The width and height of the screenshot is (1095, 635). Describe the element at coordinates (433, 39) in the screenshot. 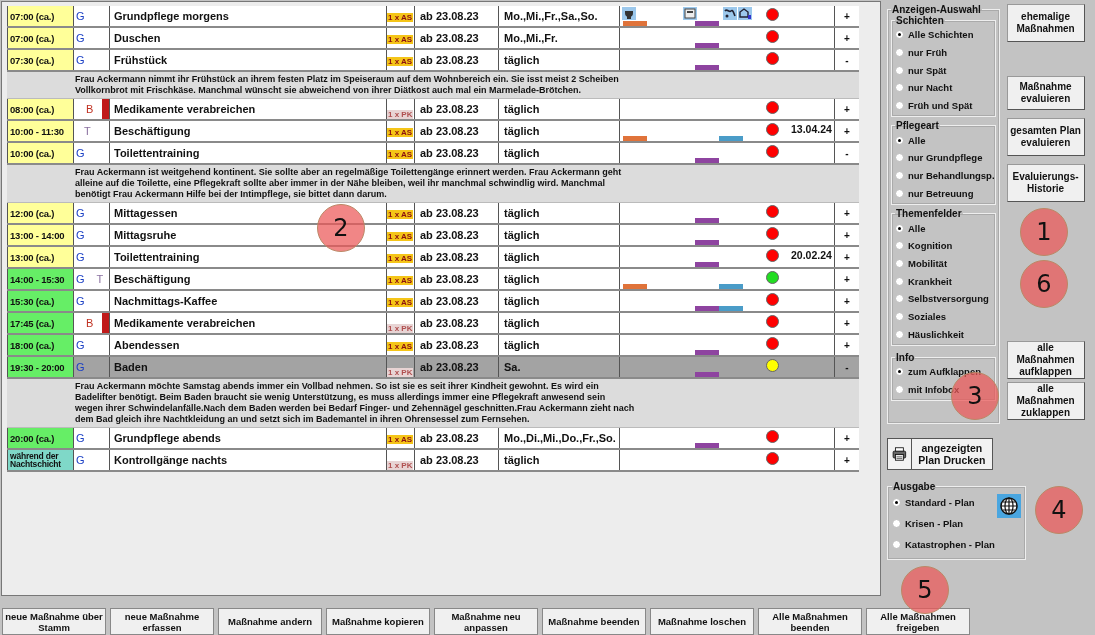

I see `plan-row: 07:00 (ca.) G Duschen 1 x AS ab 23.08.23 Mo.,Mi.,Fr. +` at that location.